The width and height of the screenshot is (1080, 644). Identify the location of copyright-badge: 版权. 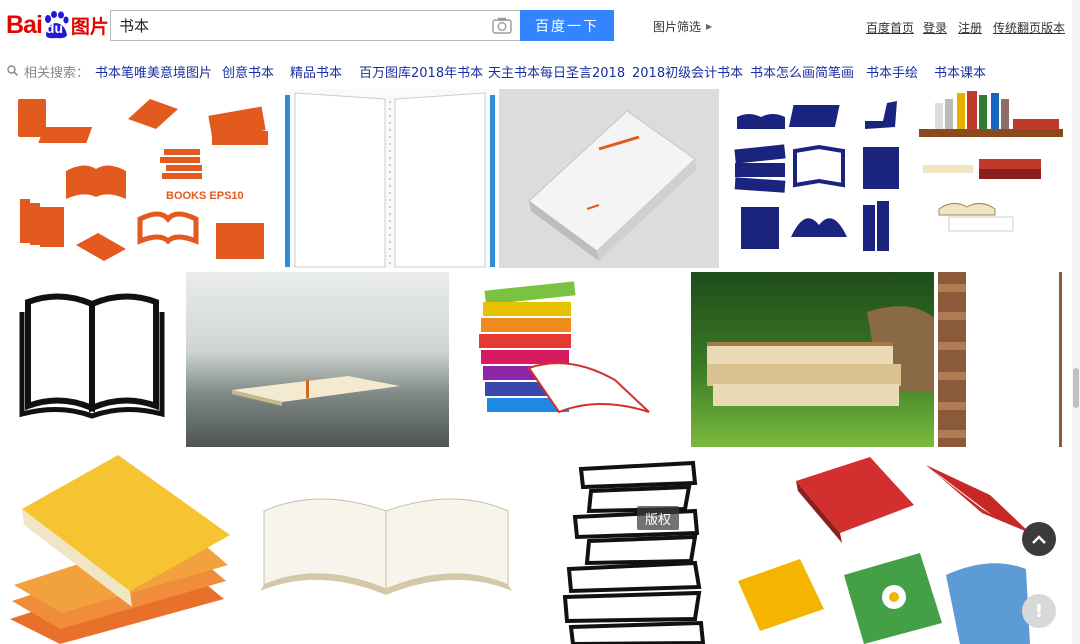
(658, 518).